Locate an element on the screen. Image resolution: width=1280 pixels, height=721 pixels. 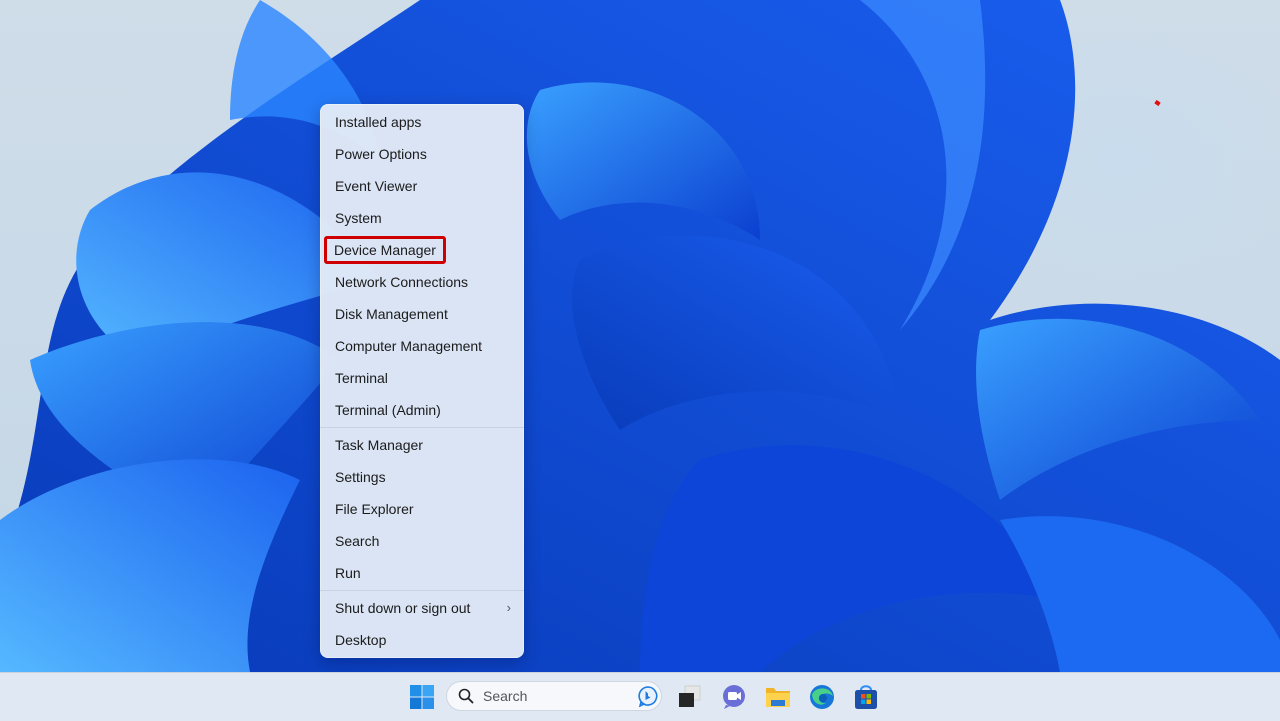
menu-item-desktop: Desktop is located at coordinates (360, 640).